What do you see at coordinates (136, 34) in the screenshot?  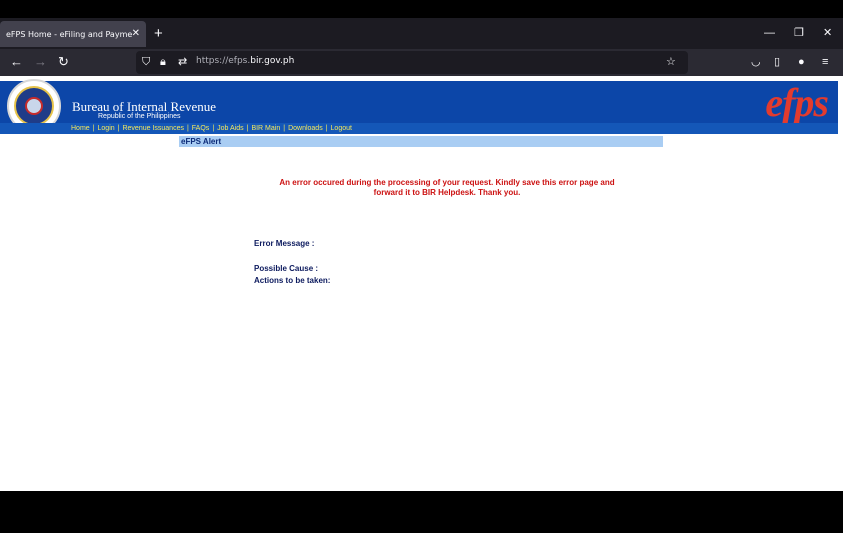 I see `close-tab-icon: ✕` at bounding box center [136, 34].